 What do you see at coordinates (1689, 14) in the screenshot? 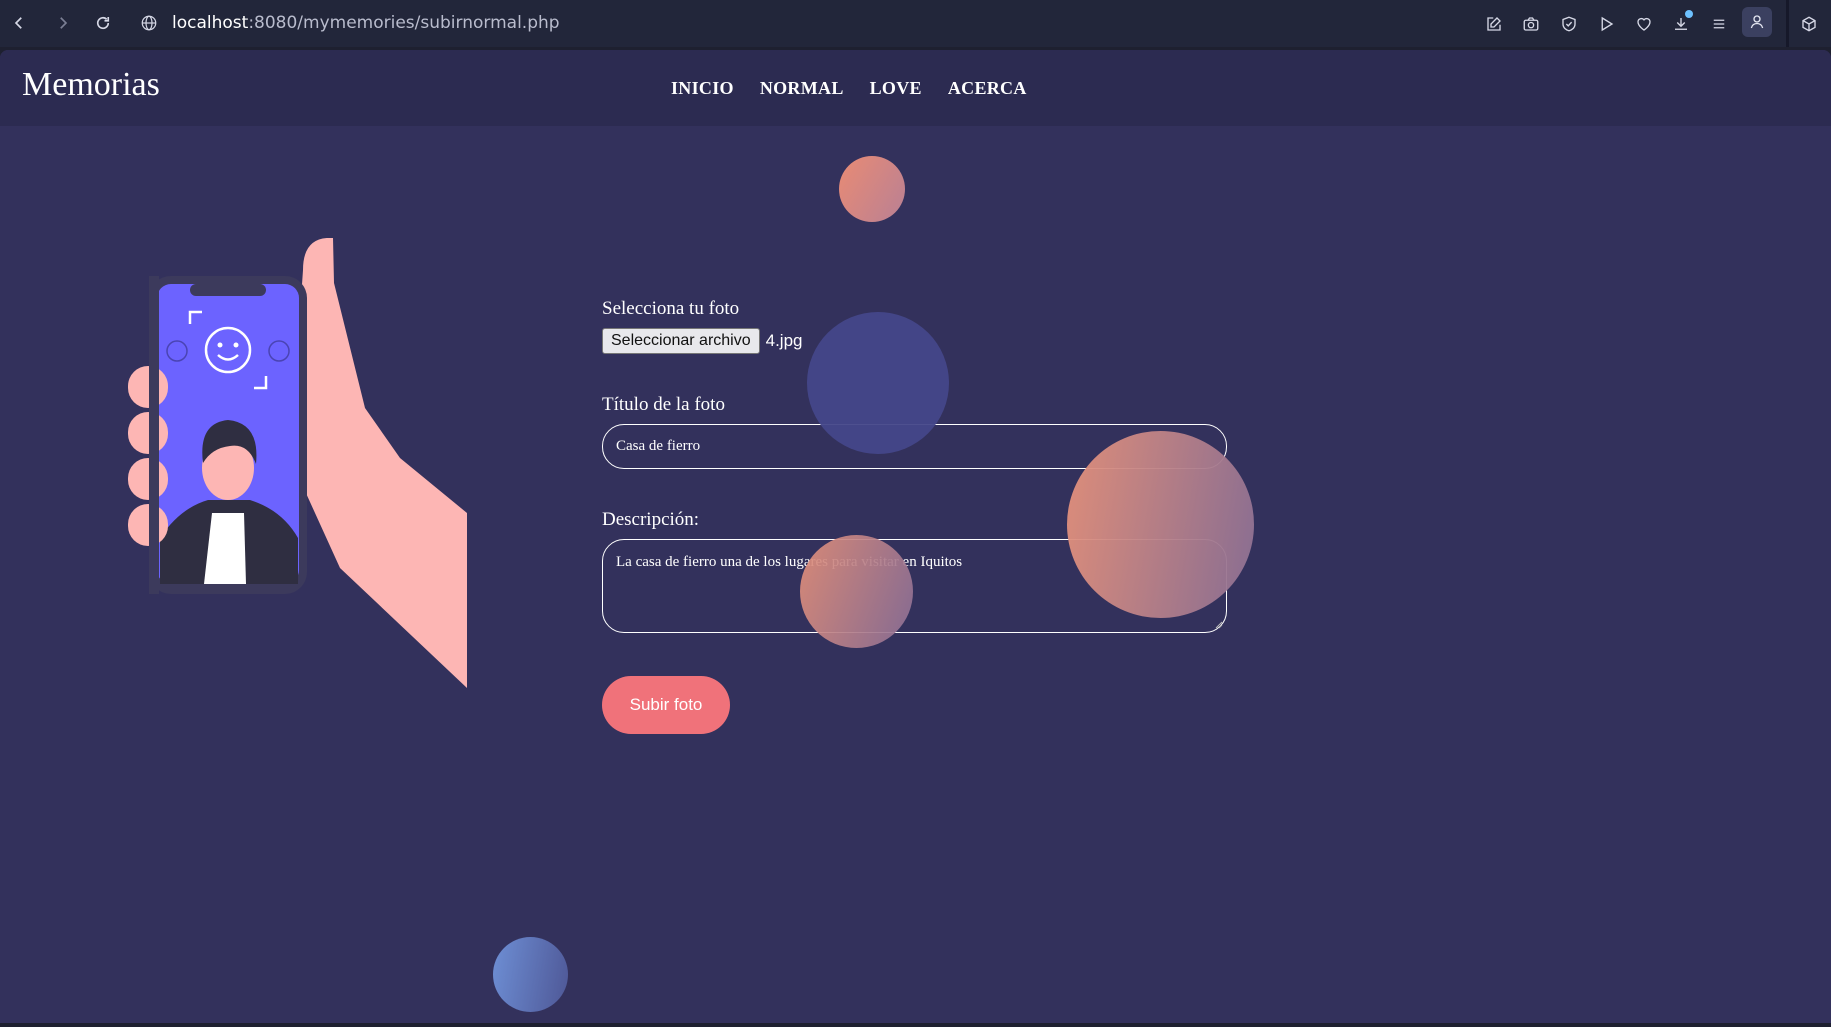
I see `download-badge` at bounding box center [1689, 14].